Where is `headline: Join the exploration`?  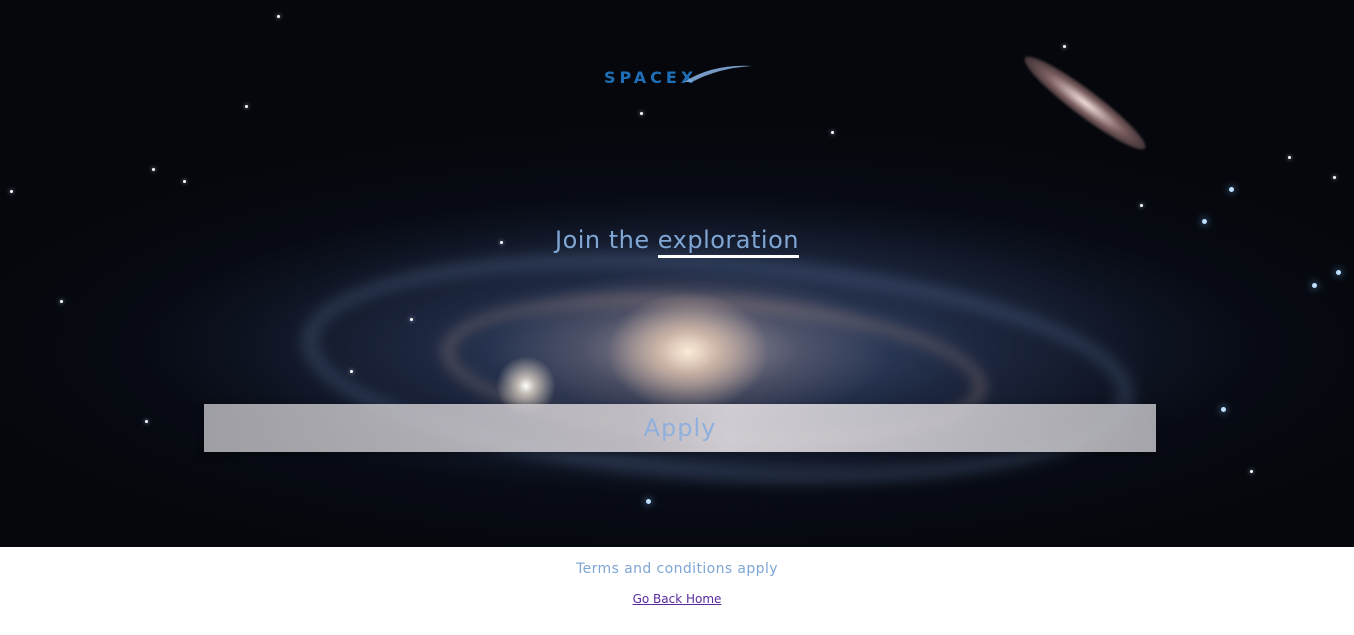
headline: Join the exploration is located at coordinates (677, 242).